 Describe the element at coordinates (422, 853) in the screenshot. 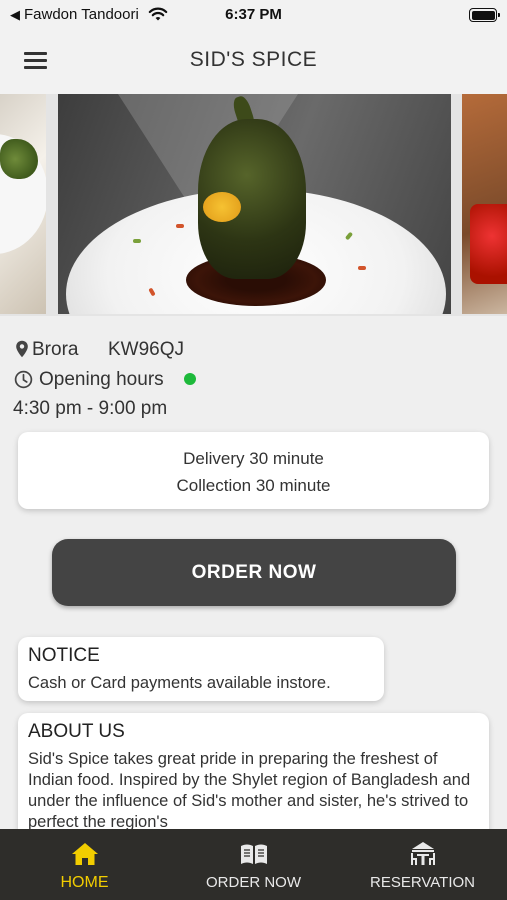

I see `restaurant-table-icon` at that location.